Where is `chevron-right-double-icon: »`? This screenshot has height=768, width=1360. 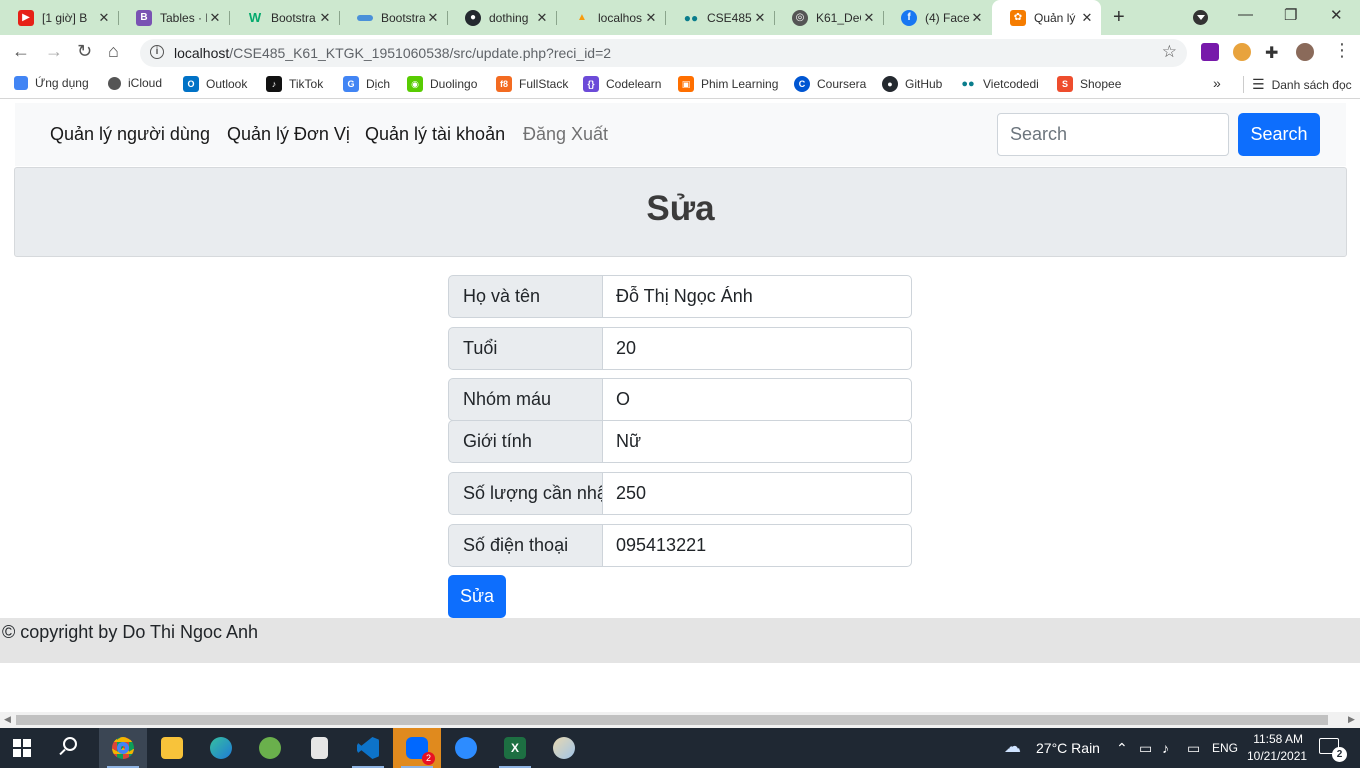
chevron-right-double-icon: » is located at coordinates (1217, 83).